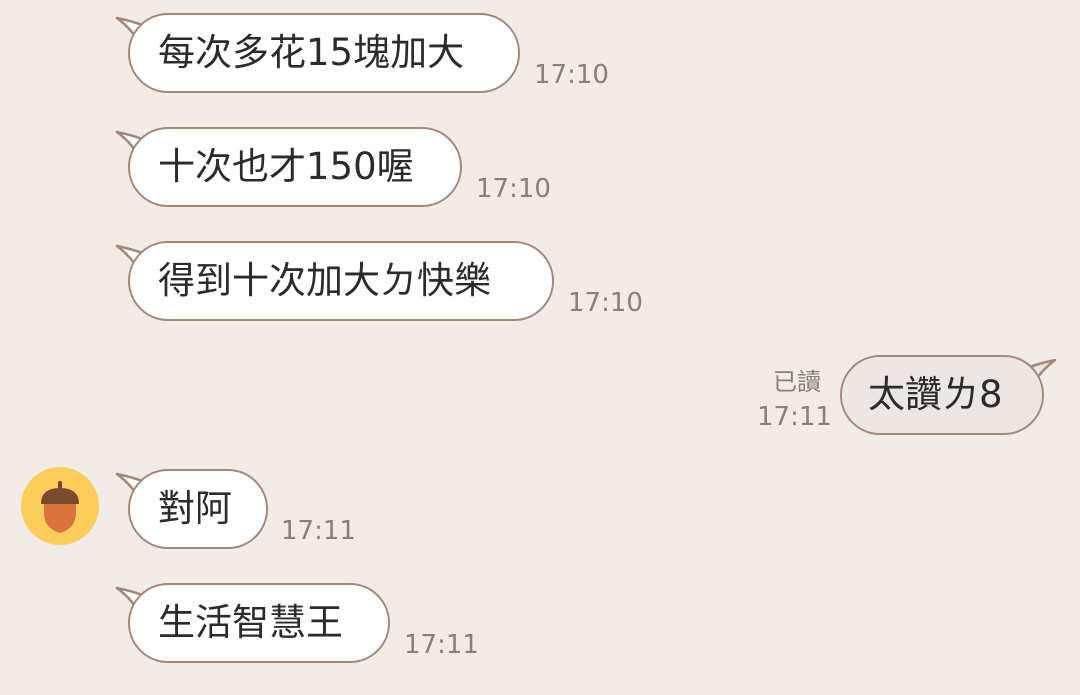  What do you see at coordinates (935, 394) in the screenshot?
I see `message-text: 太讚ㄌ8` at bounding box center [935, 394].